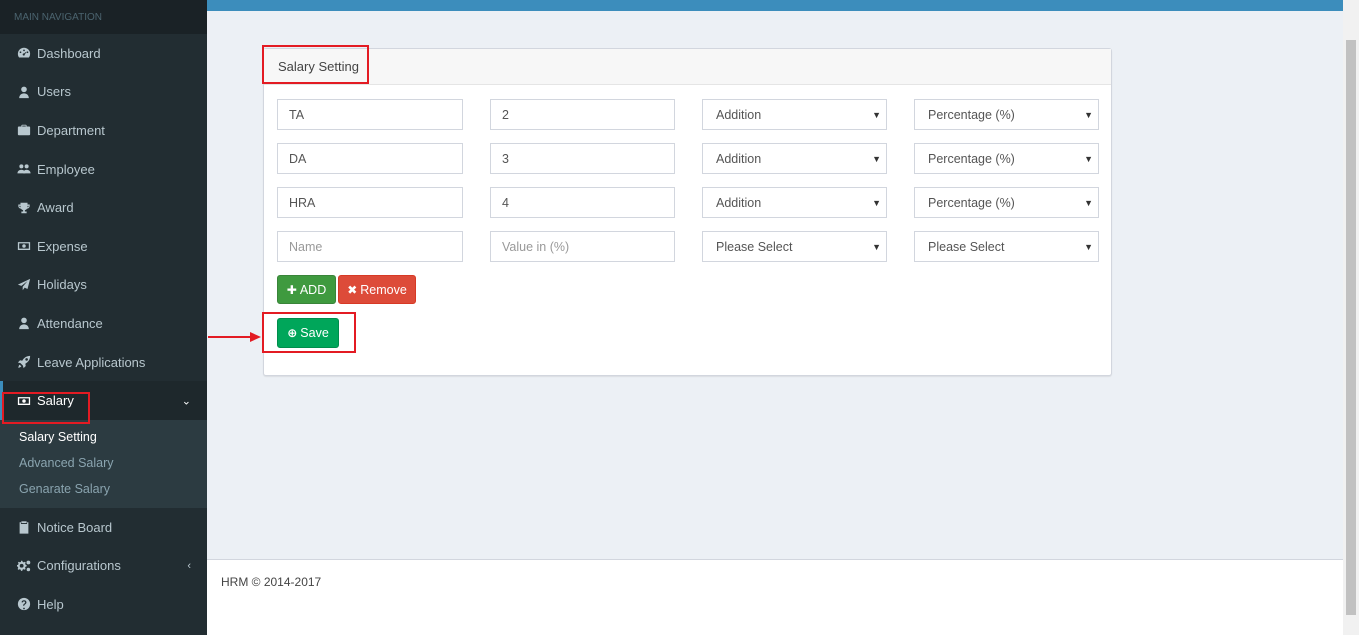 Image resolution: width=1359 pixels, height=635 pixels. What do you see at coordinates (1351, 327) in the screenshot?
I see `scrollbar-thumb` at bounding box center [1351, 327].